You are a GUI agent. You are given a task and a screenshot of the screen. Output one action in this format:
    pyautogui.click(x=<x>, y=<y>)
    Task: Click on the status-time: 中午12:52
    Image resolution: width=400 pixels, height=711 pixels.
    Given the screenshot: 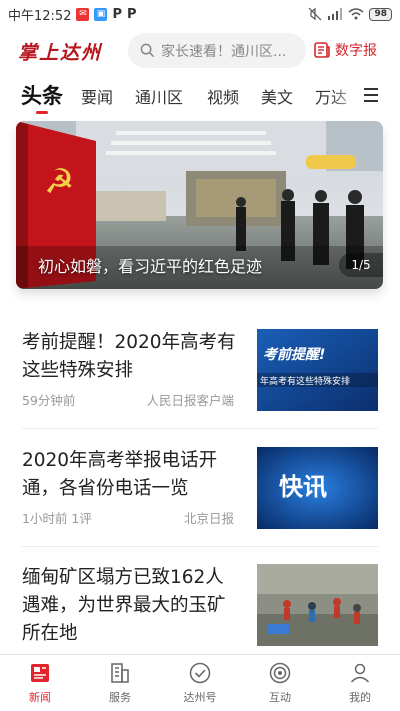 What is the action you would take?
    pyautogui.click(x=40, y=16)
    